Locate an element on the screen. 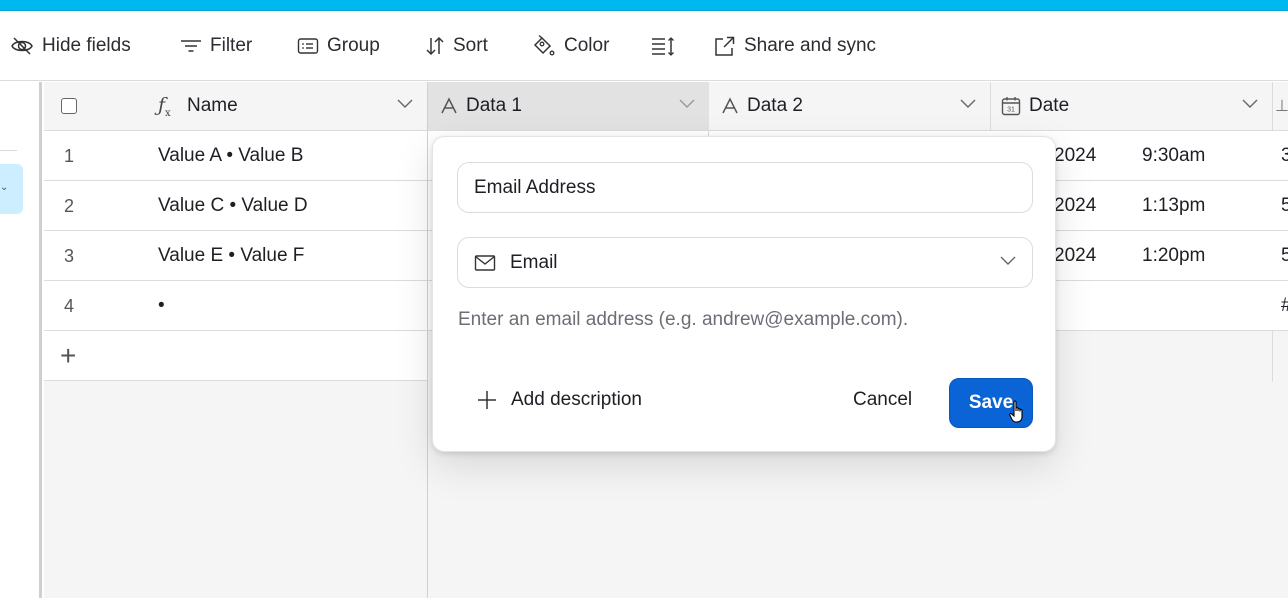 The image size is (1288, 598). column-label: Data 1 is located at coordinates (494, 105).